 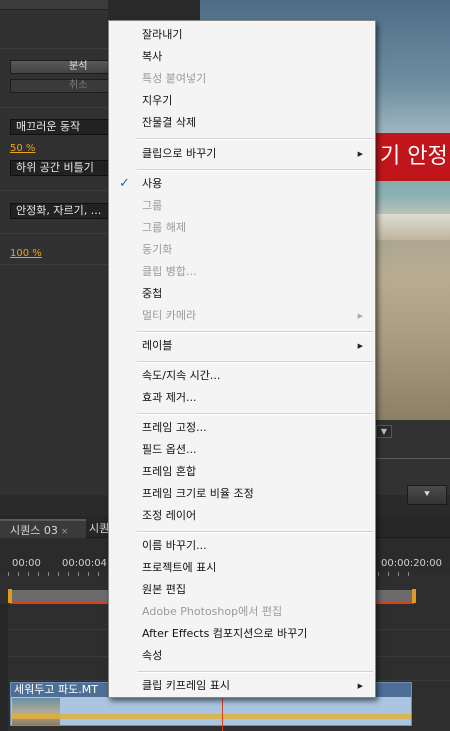 I want to click on menu-item-enable: ✓ 사용, so click(x=242, y=184).